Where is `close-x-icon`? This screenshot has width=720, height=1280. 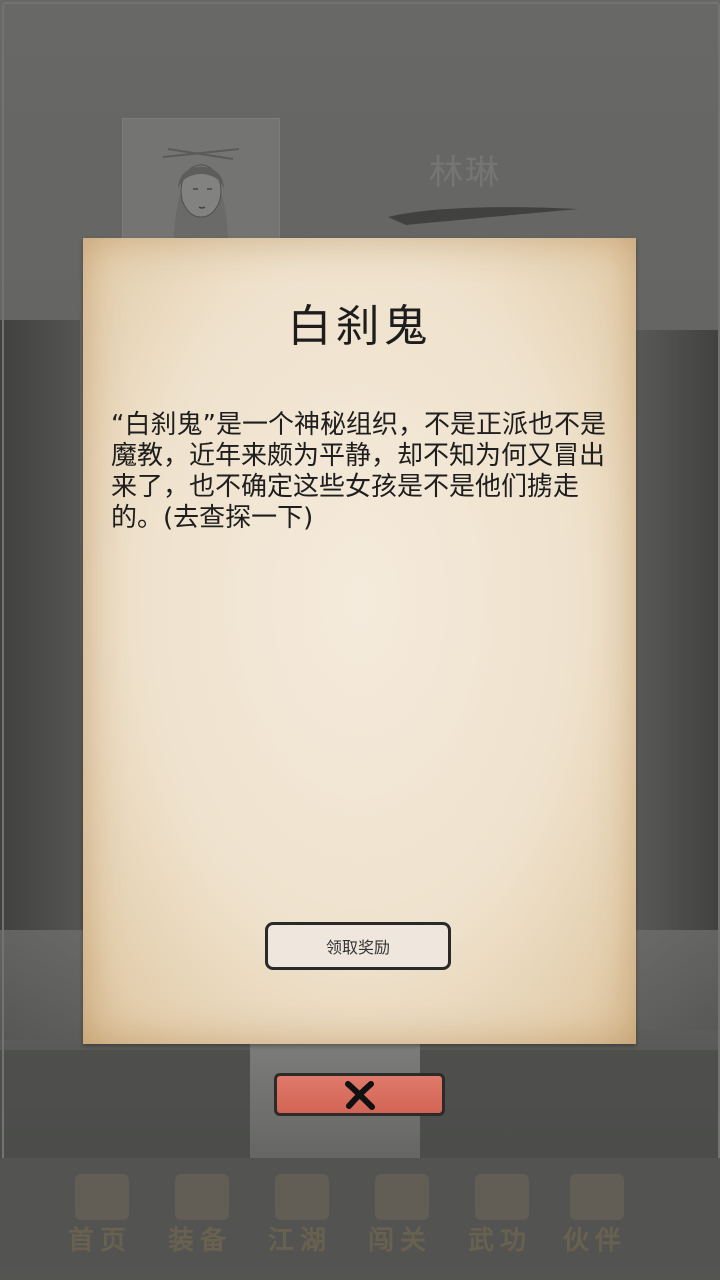 close-x-icon is located at coordinates (359, 1095).